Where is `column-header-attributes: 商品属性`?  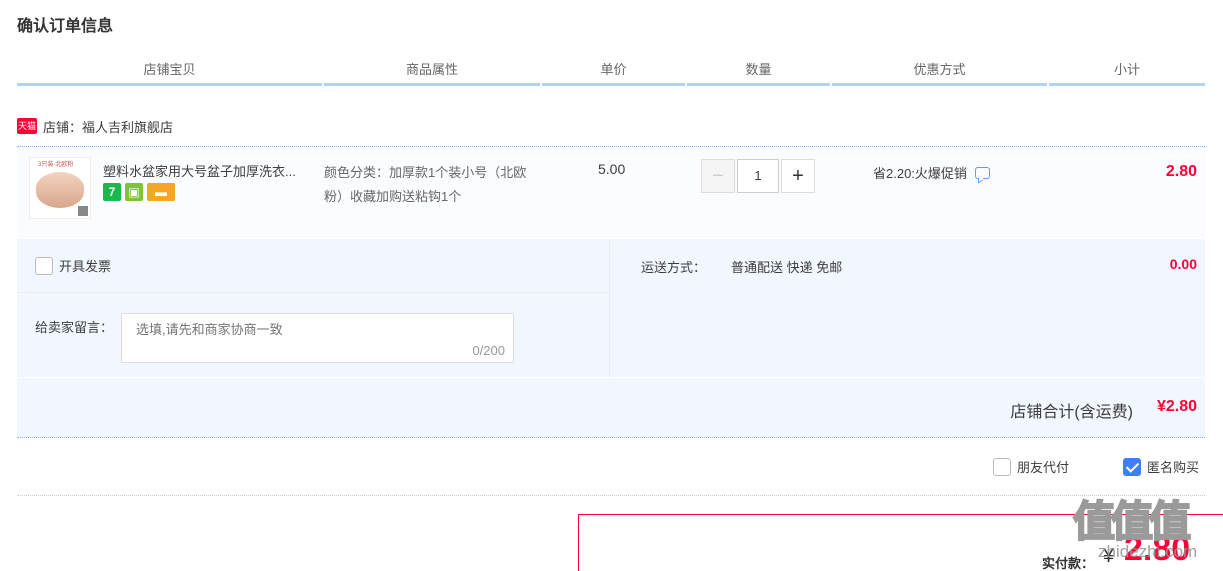 column-header-attributes: 商品属性 is located at coordinates (432, 71).